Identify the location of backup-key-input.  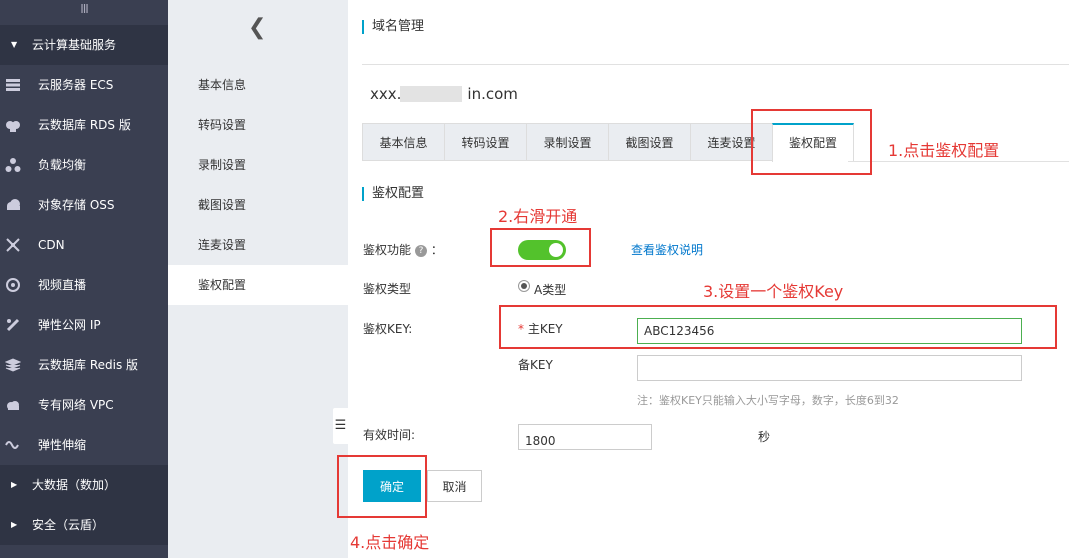
(829, 368).